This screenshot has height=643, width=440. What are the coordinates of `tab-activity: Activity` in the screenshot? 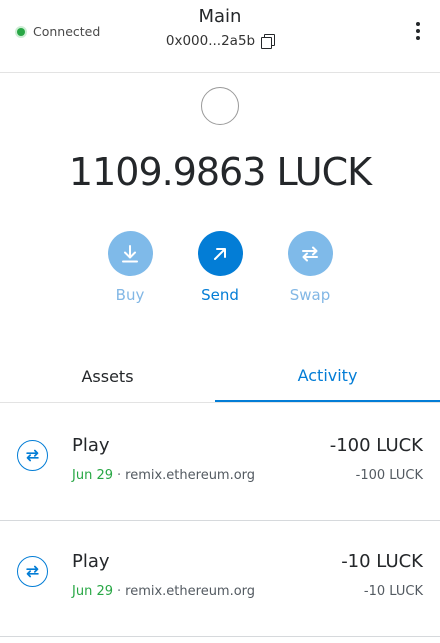 It's located at (327, 376).